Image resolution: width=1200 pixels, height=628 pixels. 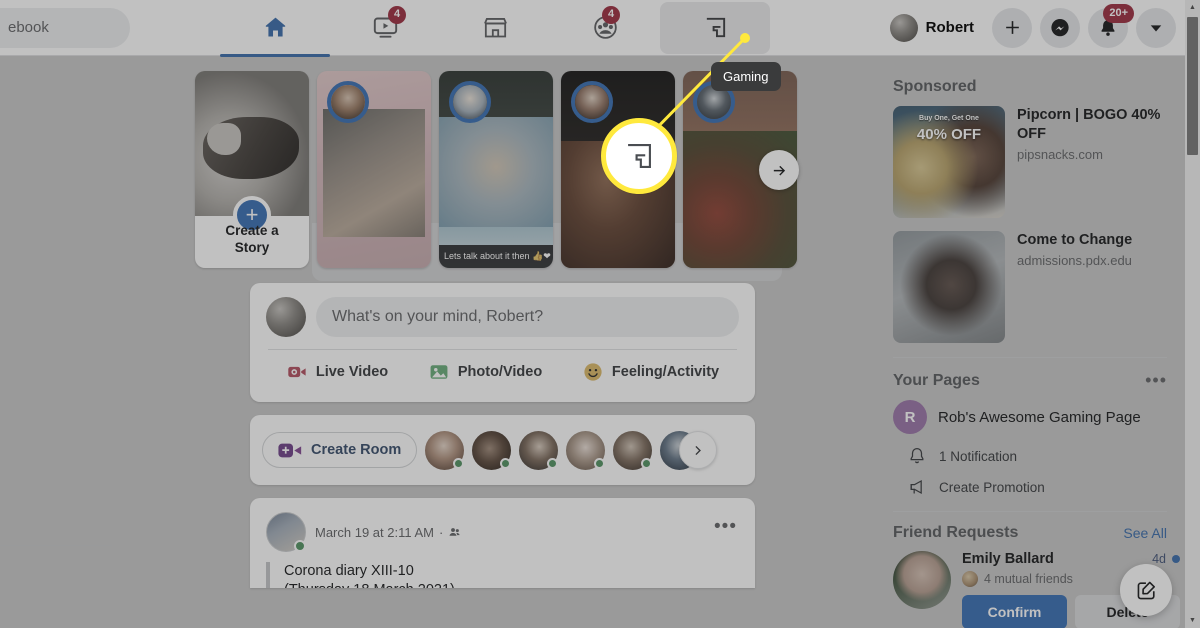 What do you see at coordinates (949, 134) in the screenshot?
I see `ad-overlay-big: 40% OFF` at bounding box center [949, 134].